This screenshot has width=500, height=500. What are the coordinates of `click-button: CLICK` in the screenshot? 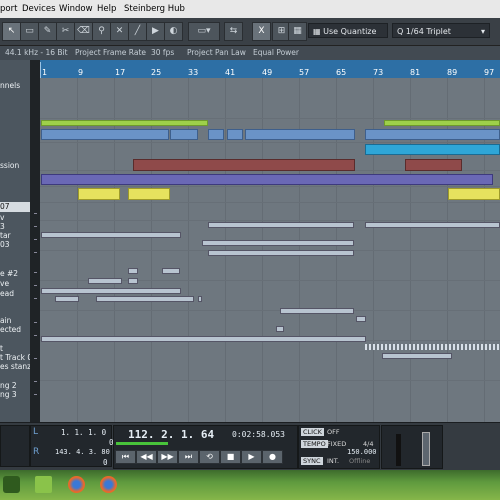 It's located at (312, 432).